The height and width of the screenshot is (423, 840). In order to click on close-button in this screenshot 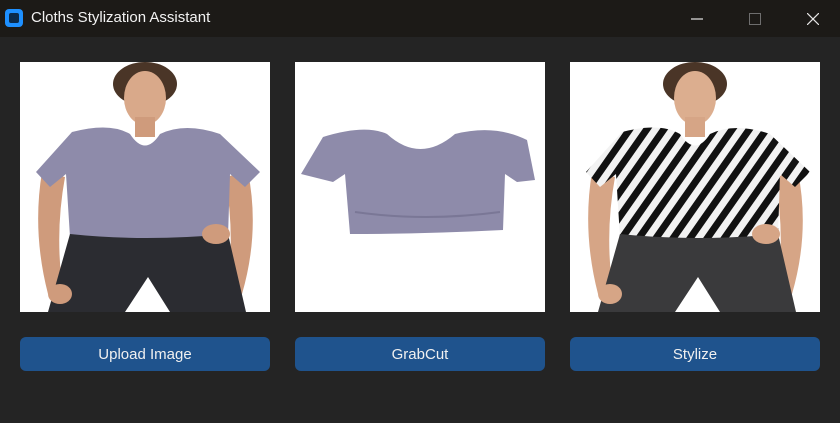, I will do `click(812, 18)`.